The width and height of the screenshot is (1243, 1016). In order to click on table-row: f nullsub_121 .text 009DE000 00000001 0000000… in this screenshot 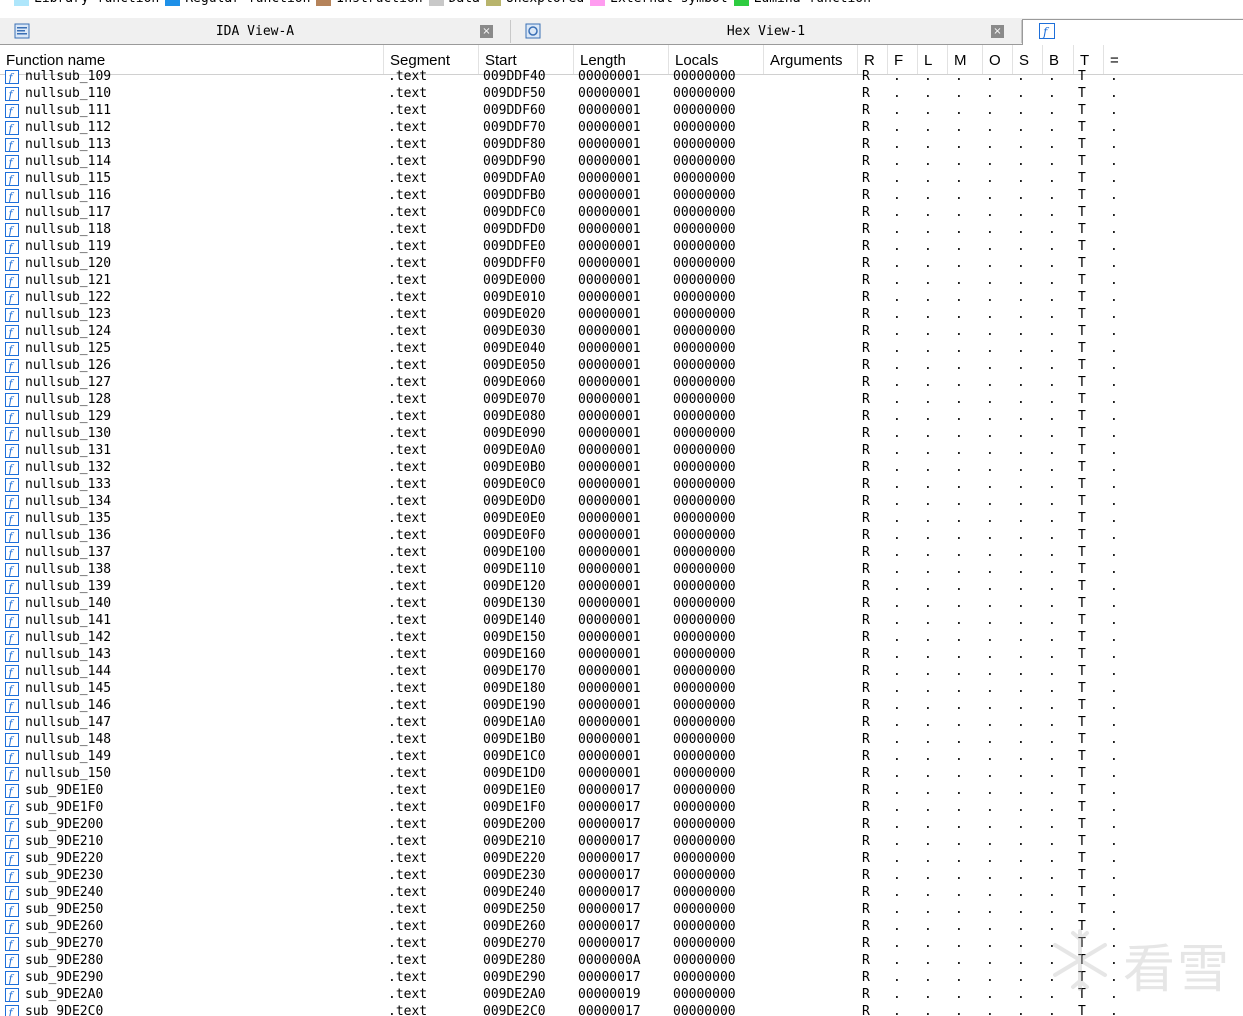, I will do `click(621, 280)`.